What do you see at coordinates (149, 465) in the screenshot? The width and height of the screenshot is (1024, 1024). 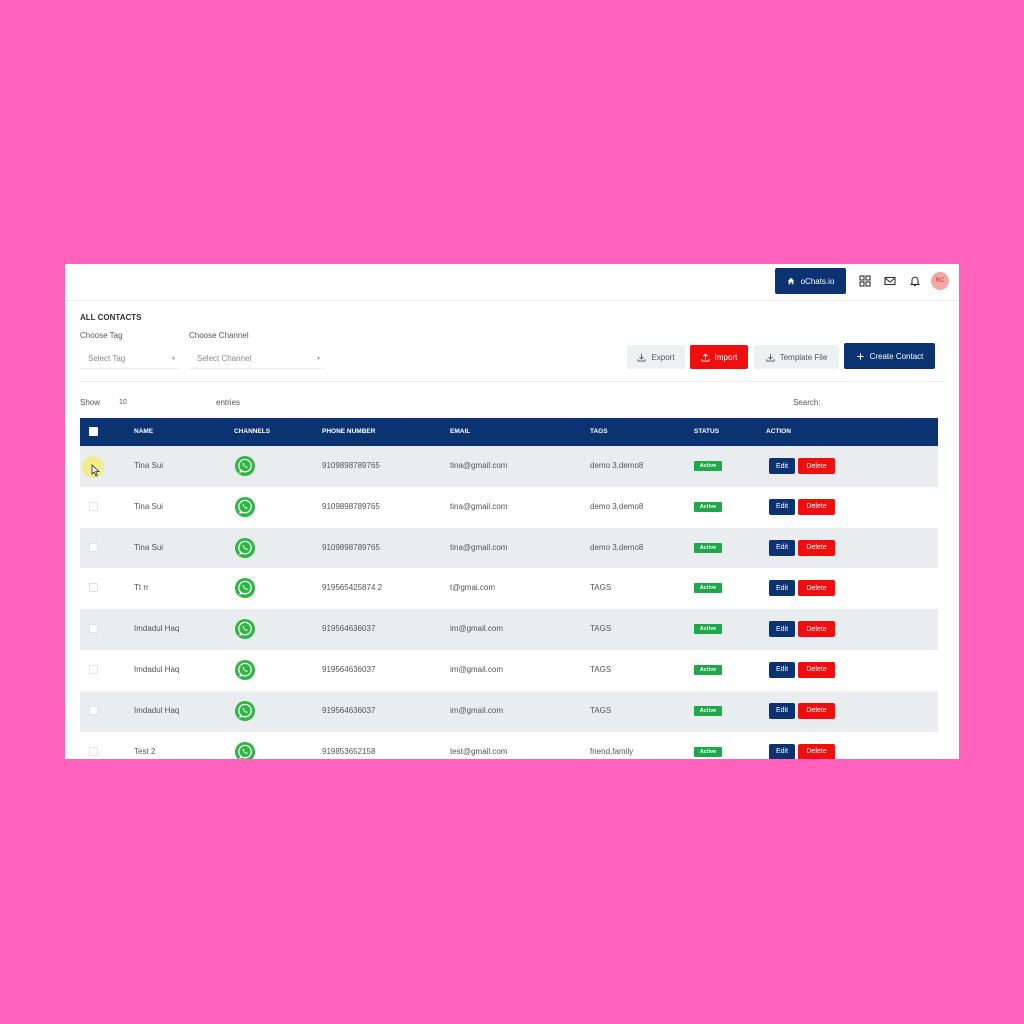 I see `cell-name: Tina Sui` at bounding box center [149, 465].